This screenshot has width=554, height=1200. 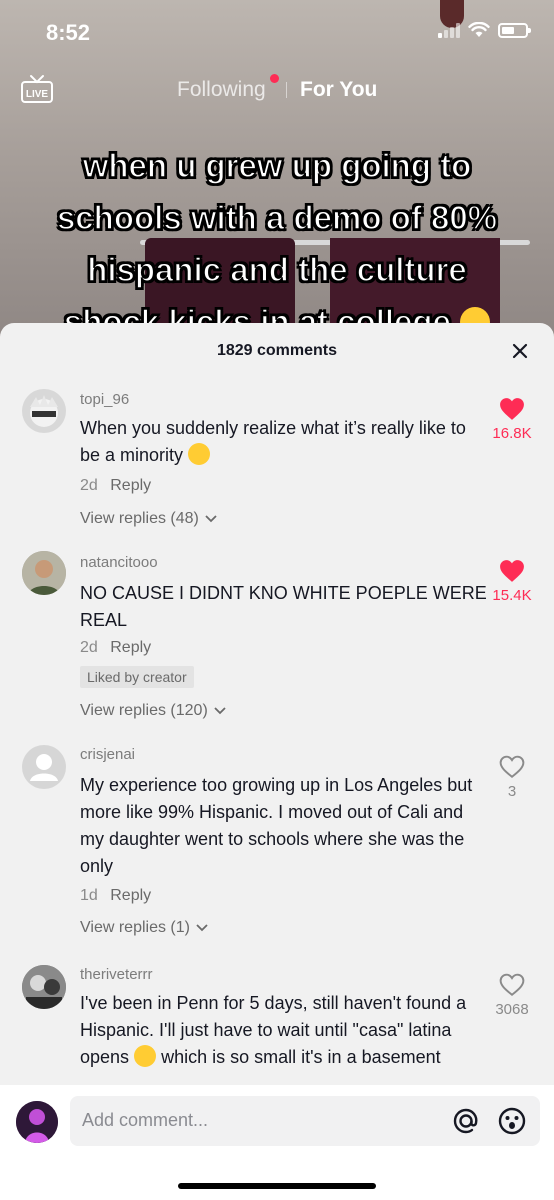 I want to click on comment-username: natancitooo, so click(x=119, y=562).